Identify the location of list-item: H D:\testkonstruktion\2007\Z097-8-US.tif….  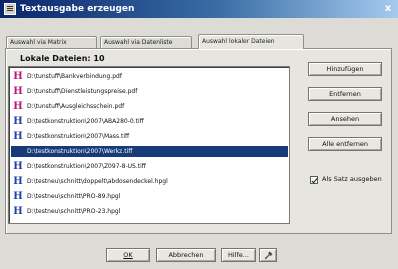
(149, 166).